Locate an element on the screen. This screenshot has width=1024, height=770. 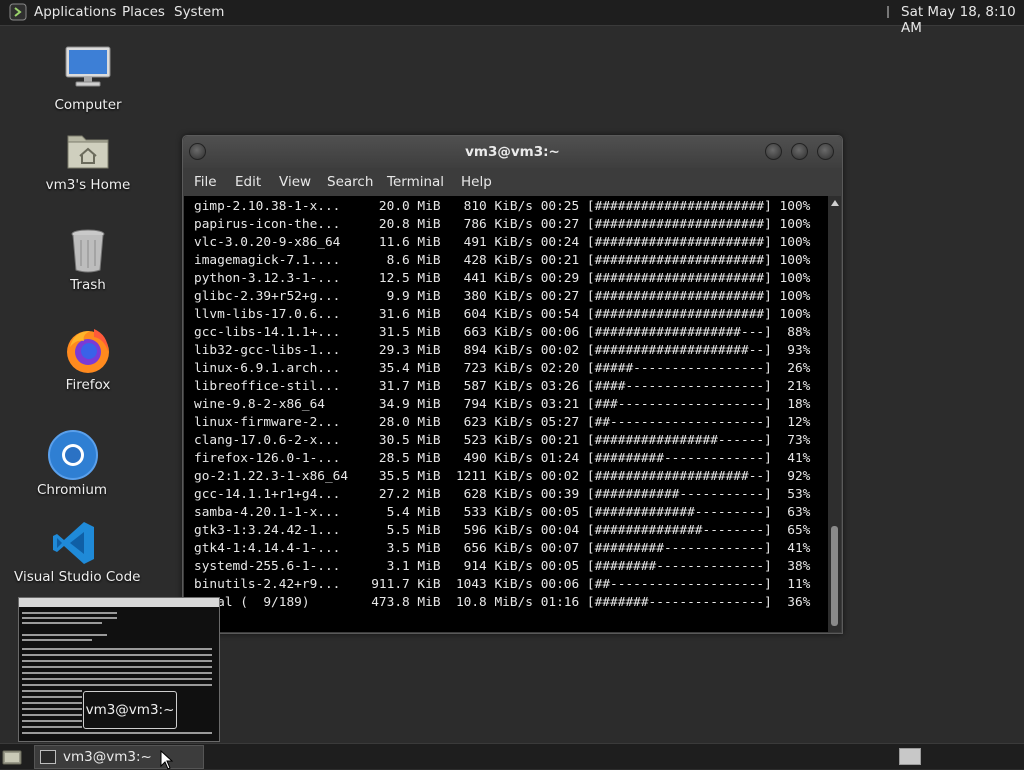
places-menu: Places is located at coordinates (143, 12).